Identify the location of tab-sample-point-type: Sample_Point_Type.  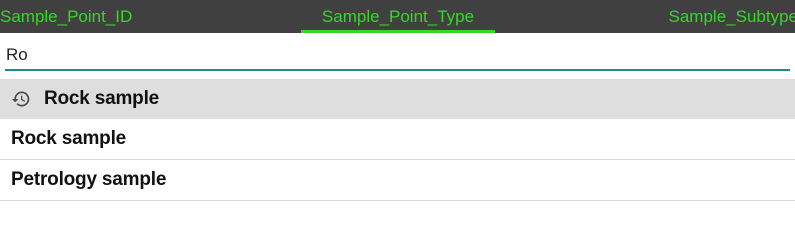
(398, 16).